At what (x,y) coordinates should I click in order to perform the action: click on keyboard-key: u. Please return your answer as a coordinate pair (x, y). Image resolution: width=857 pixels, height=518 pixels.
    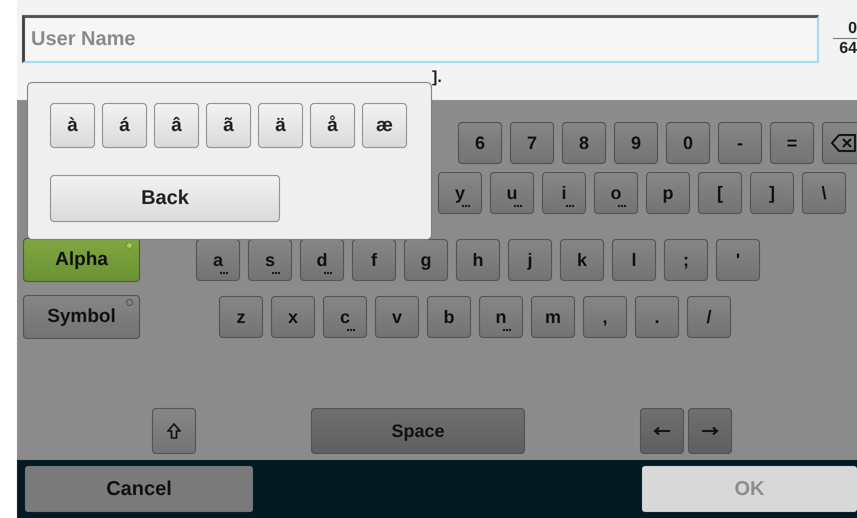
    Looking at the image, I should click on (512, 193).